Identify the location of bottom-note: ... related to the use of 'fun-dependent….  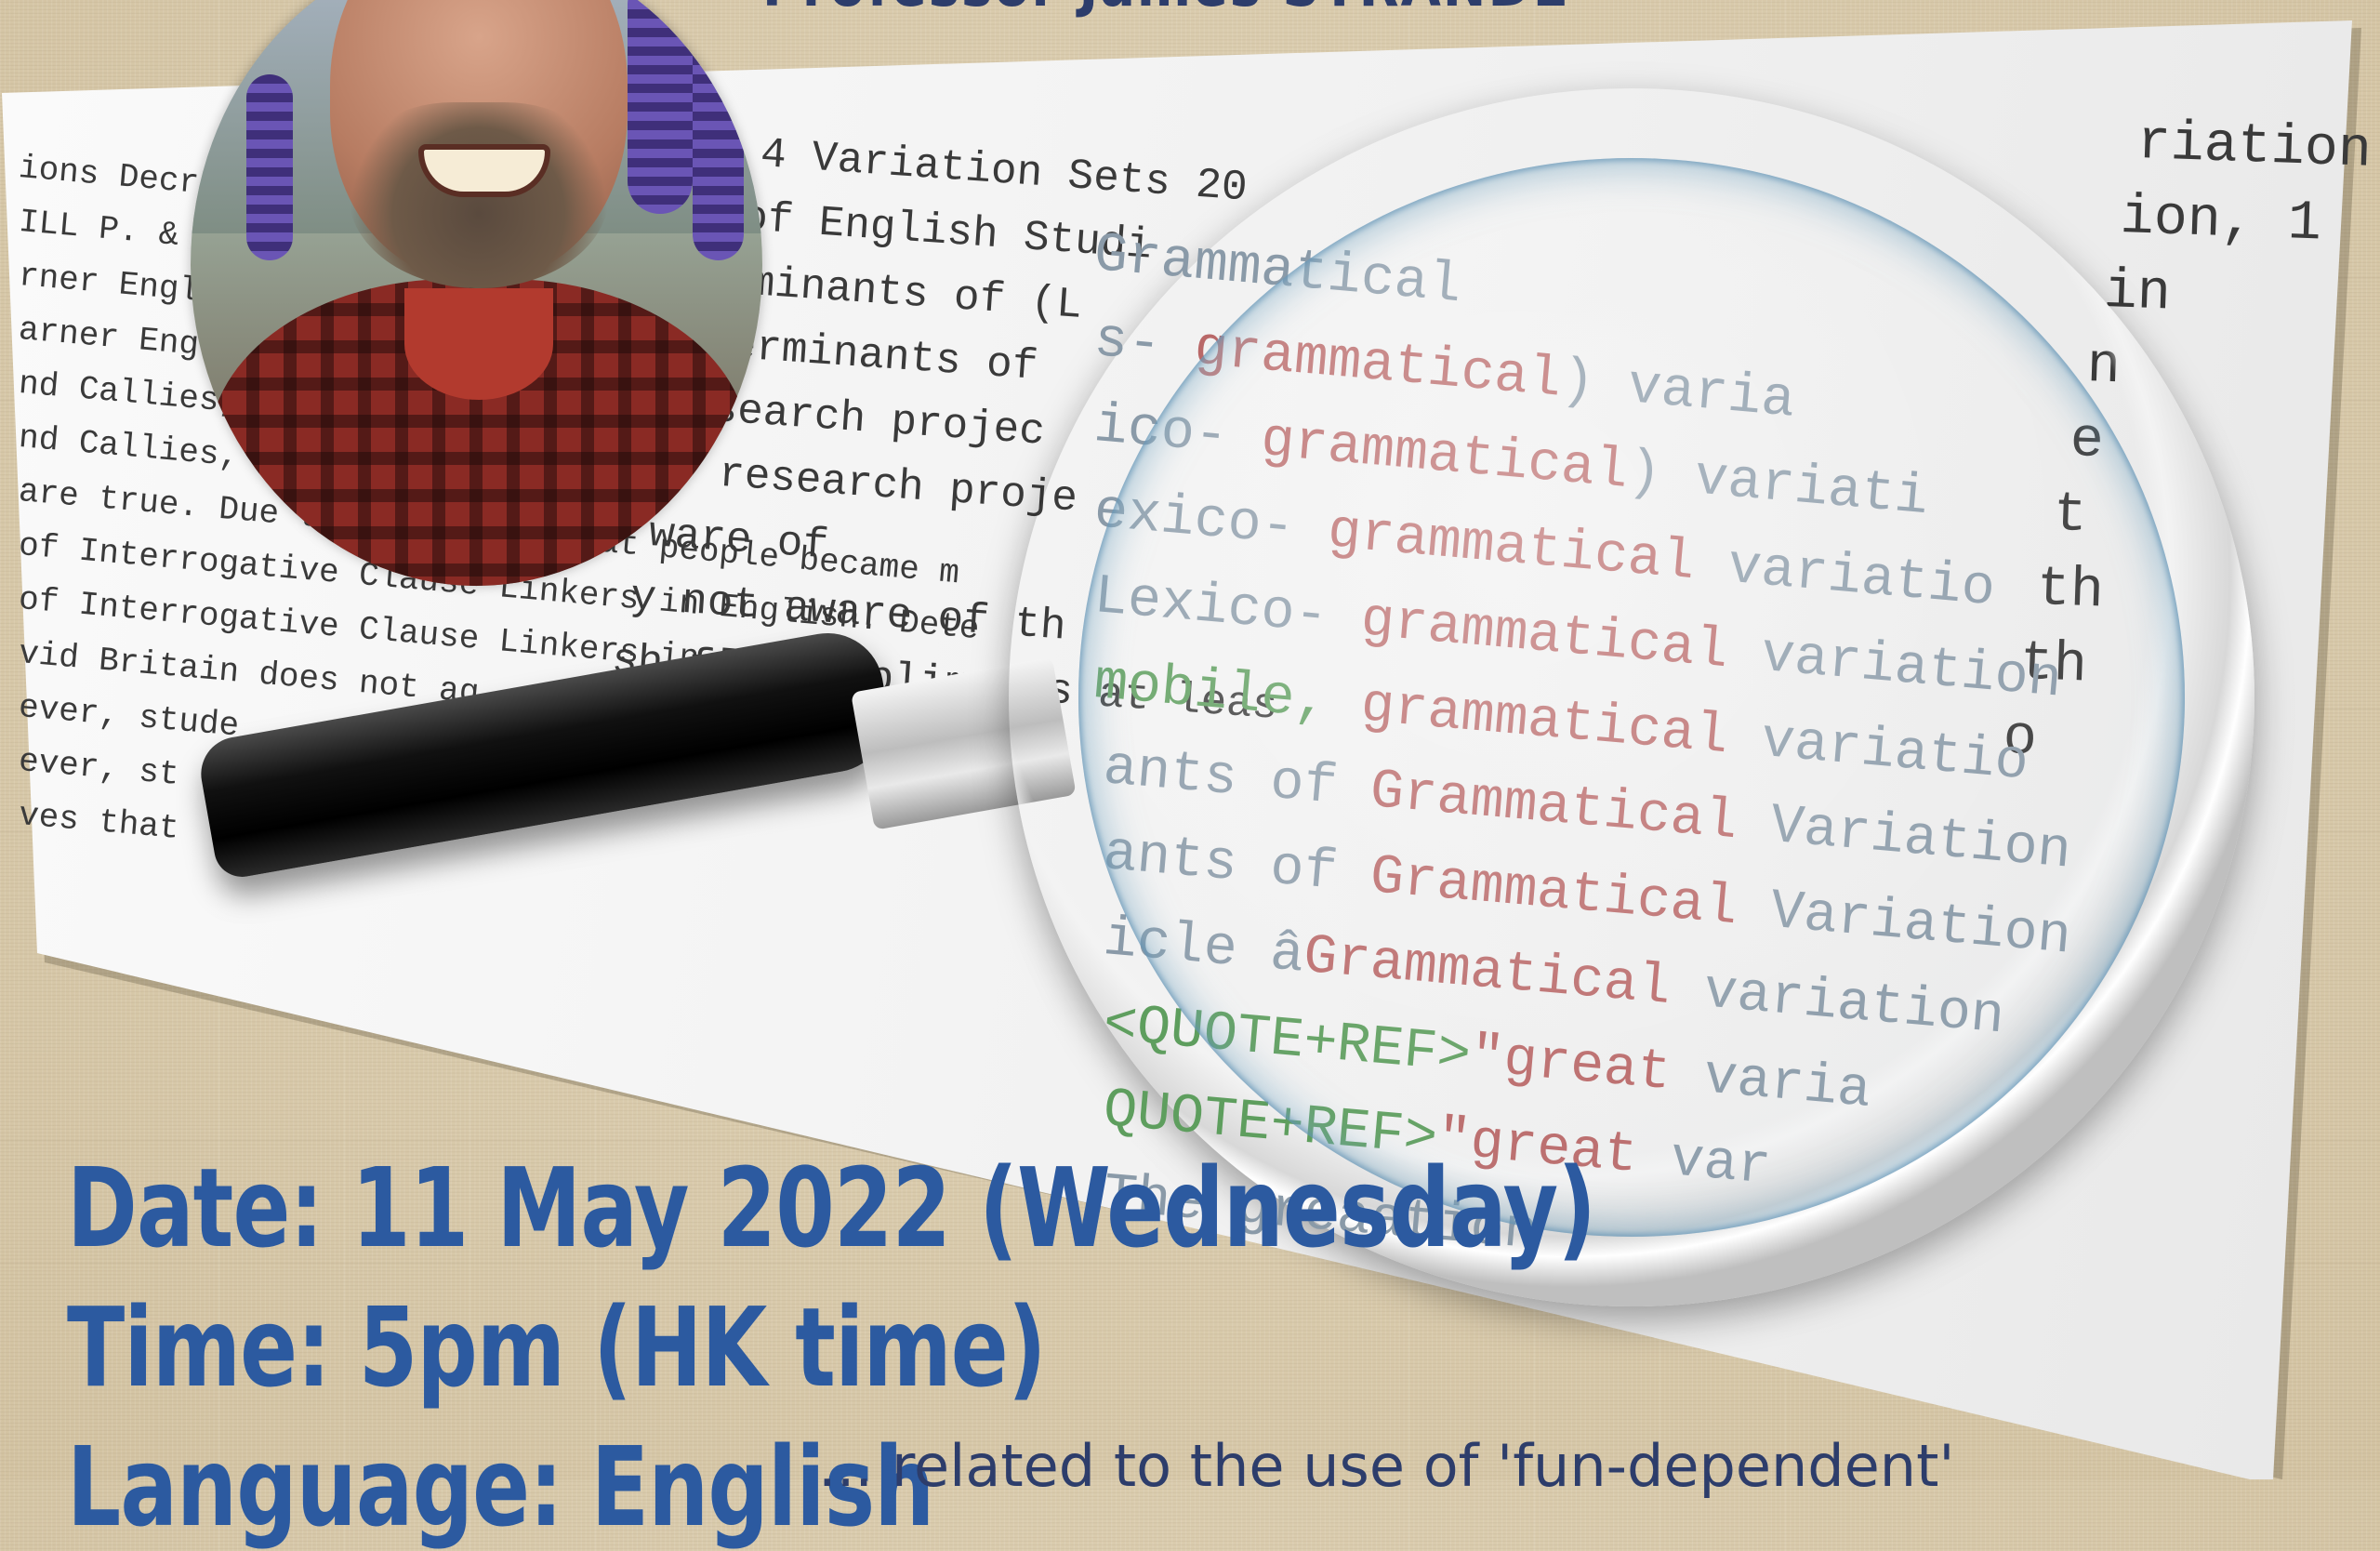
(1386, 1466).